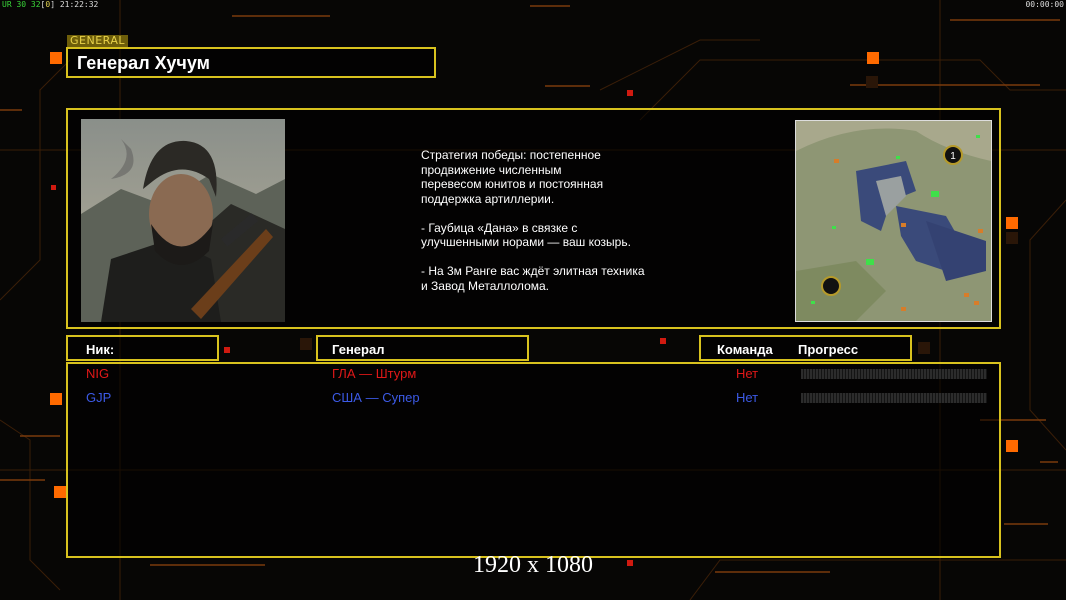  Describe the element at coordinates (1044, 4) in the screenshot. I see `hud-clock: 00:00:00` at that location.